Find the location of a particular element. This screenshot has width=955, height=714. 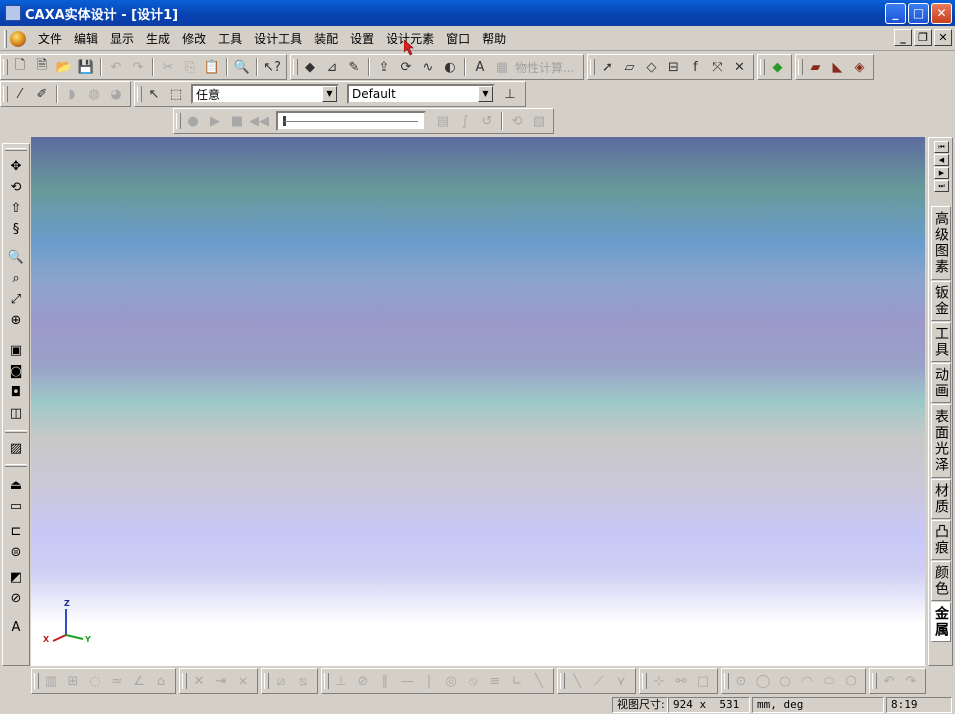

slope-icon: ╲ is located at coordinates (539, 681).